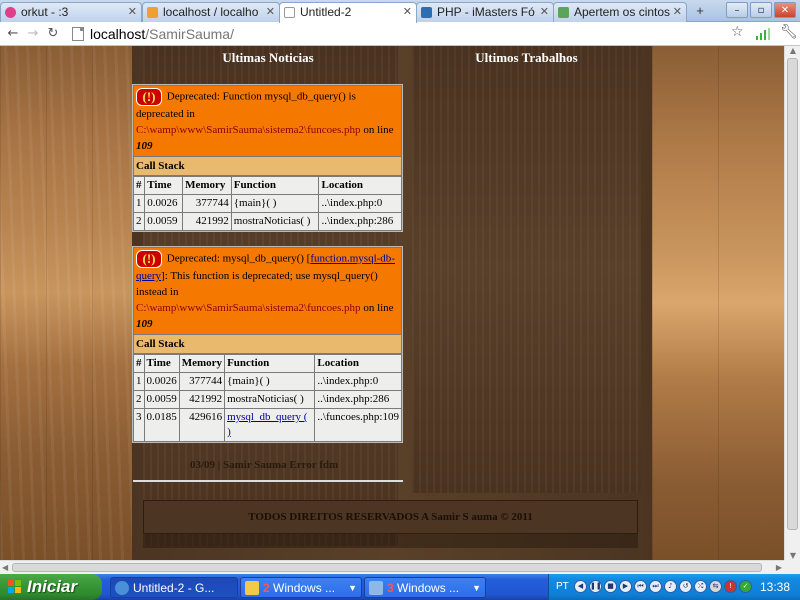 Image resolution: width=800 pixels, height=600 pixels. What do you see at coordinates (376, 588) in the screenshot?
I see `window-app-icon` at bounding box center [376, 588].